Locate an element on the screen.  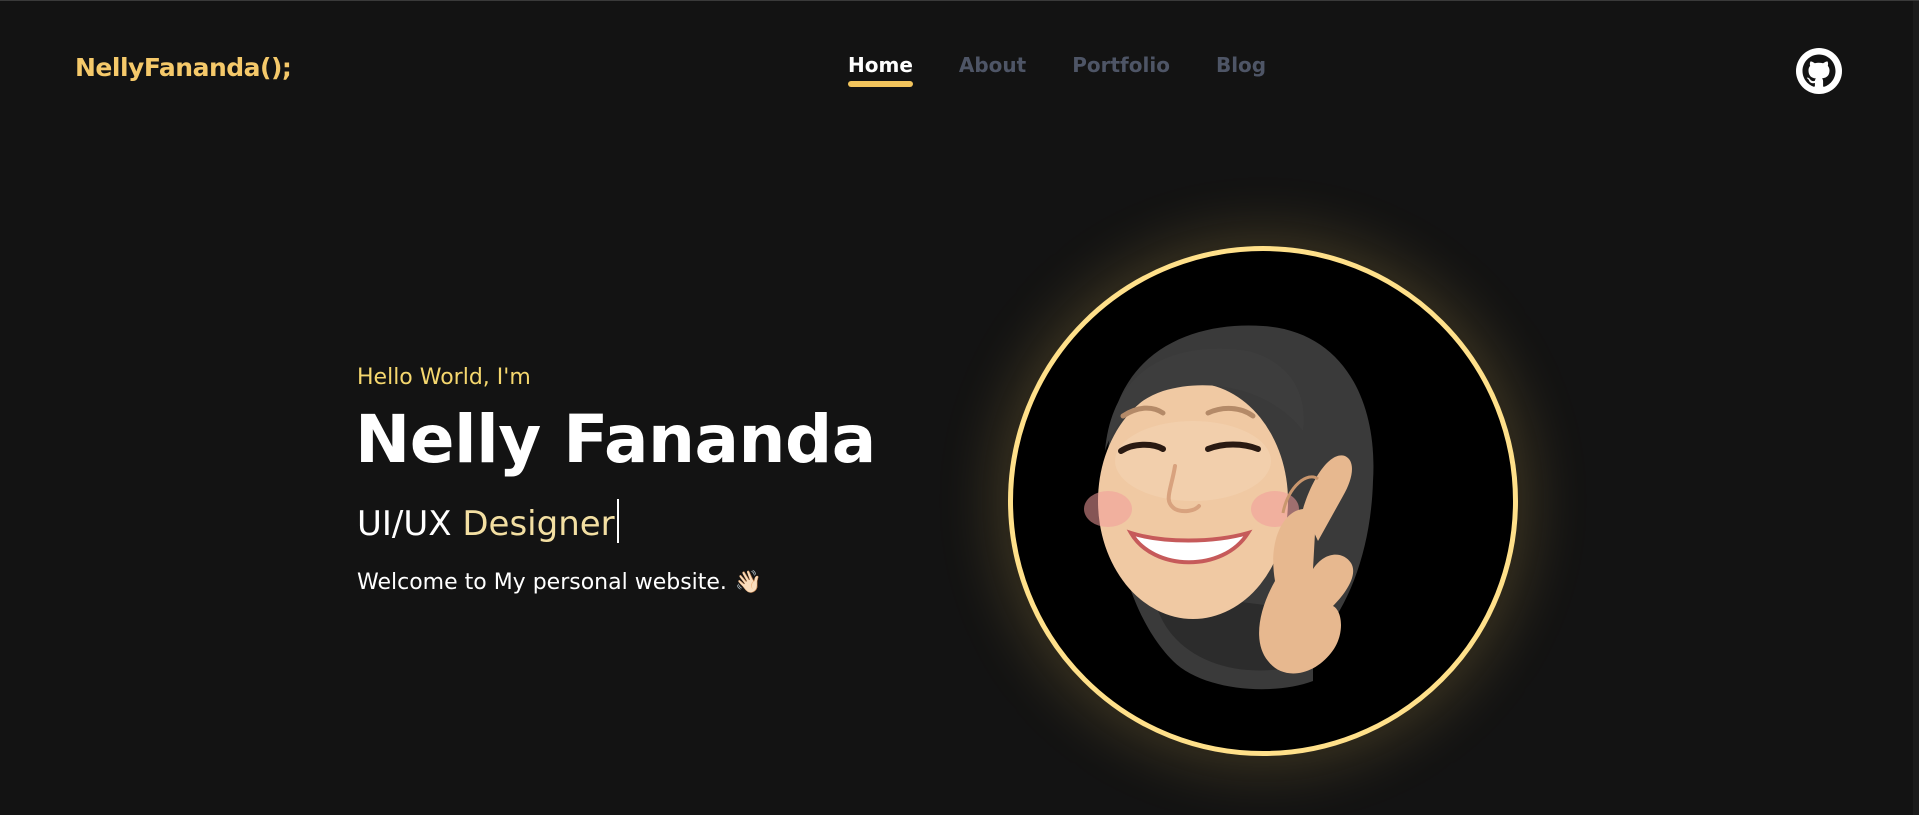
scrollbar-track is located at coordinates (1916, 408).